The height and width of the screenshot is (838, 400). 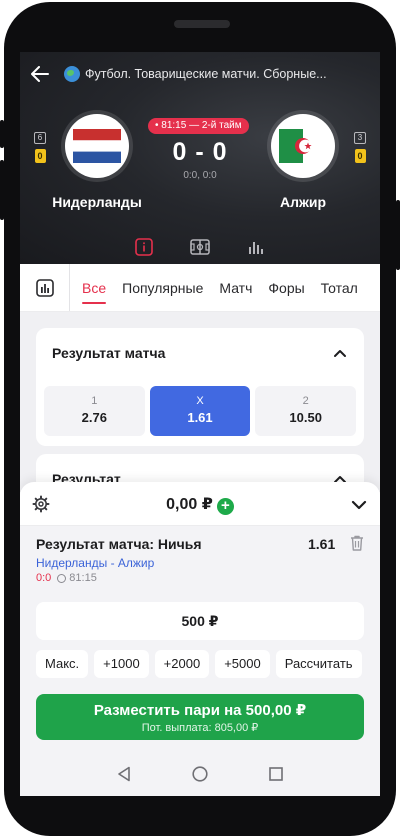 I want to click on market-card-match-result: Результат матча 1 2.76 X 1.61 2 10.50, so click(x=200, y=387).